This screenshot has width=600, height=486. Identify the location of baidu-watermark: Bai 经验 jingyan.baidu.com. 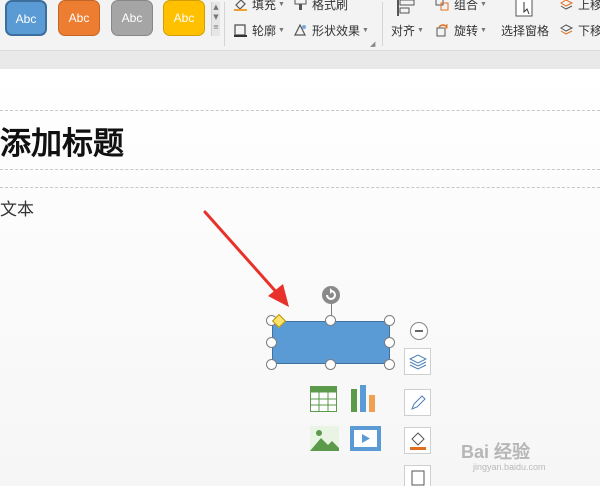
(530, 459).